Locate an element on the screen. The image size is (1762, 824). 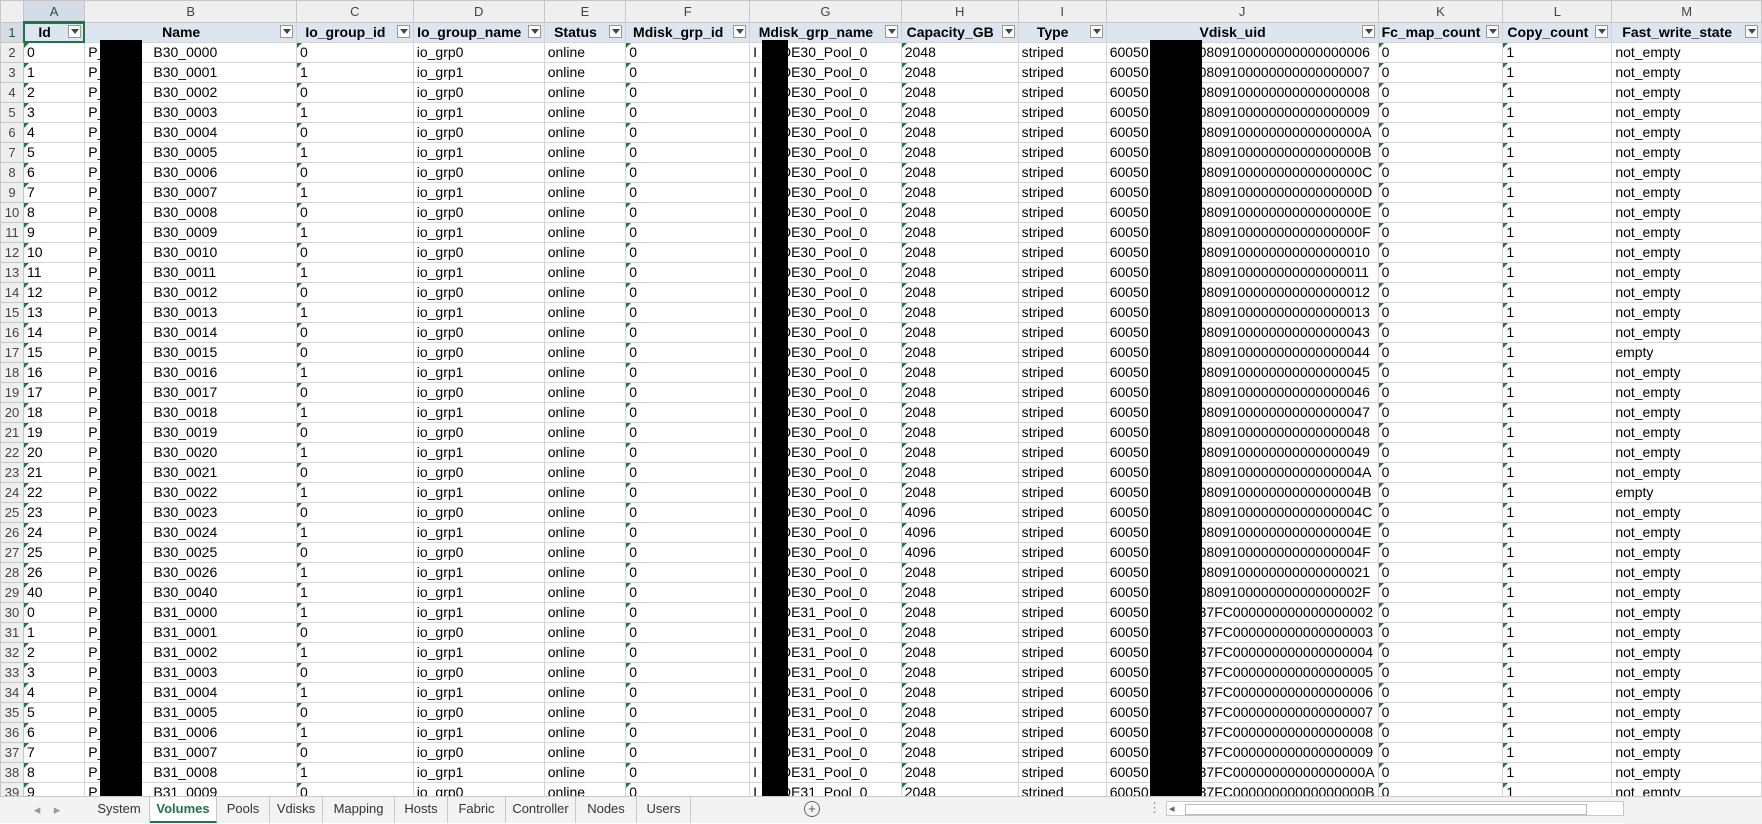
horizontal-scrollbar: ◂ is located at coordinates (1395, 808).